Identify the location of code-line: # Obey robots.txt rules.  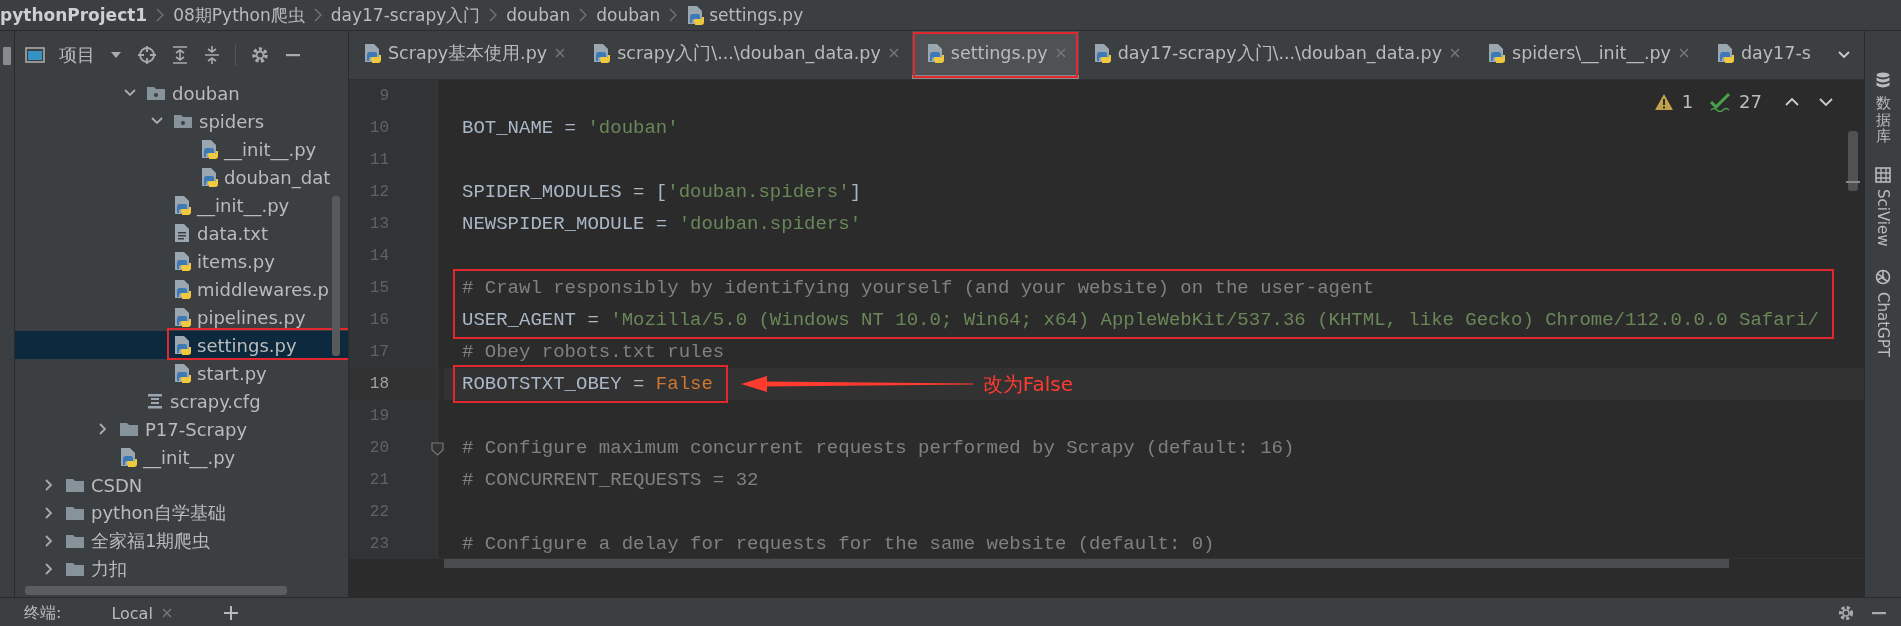
(593, 352).